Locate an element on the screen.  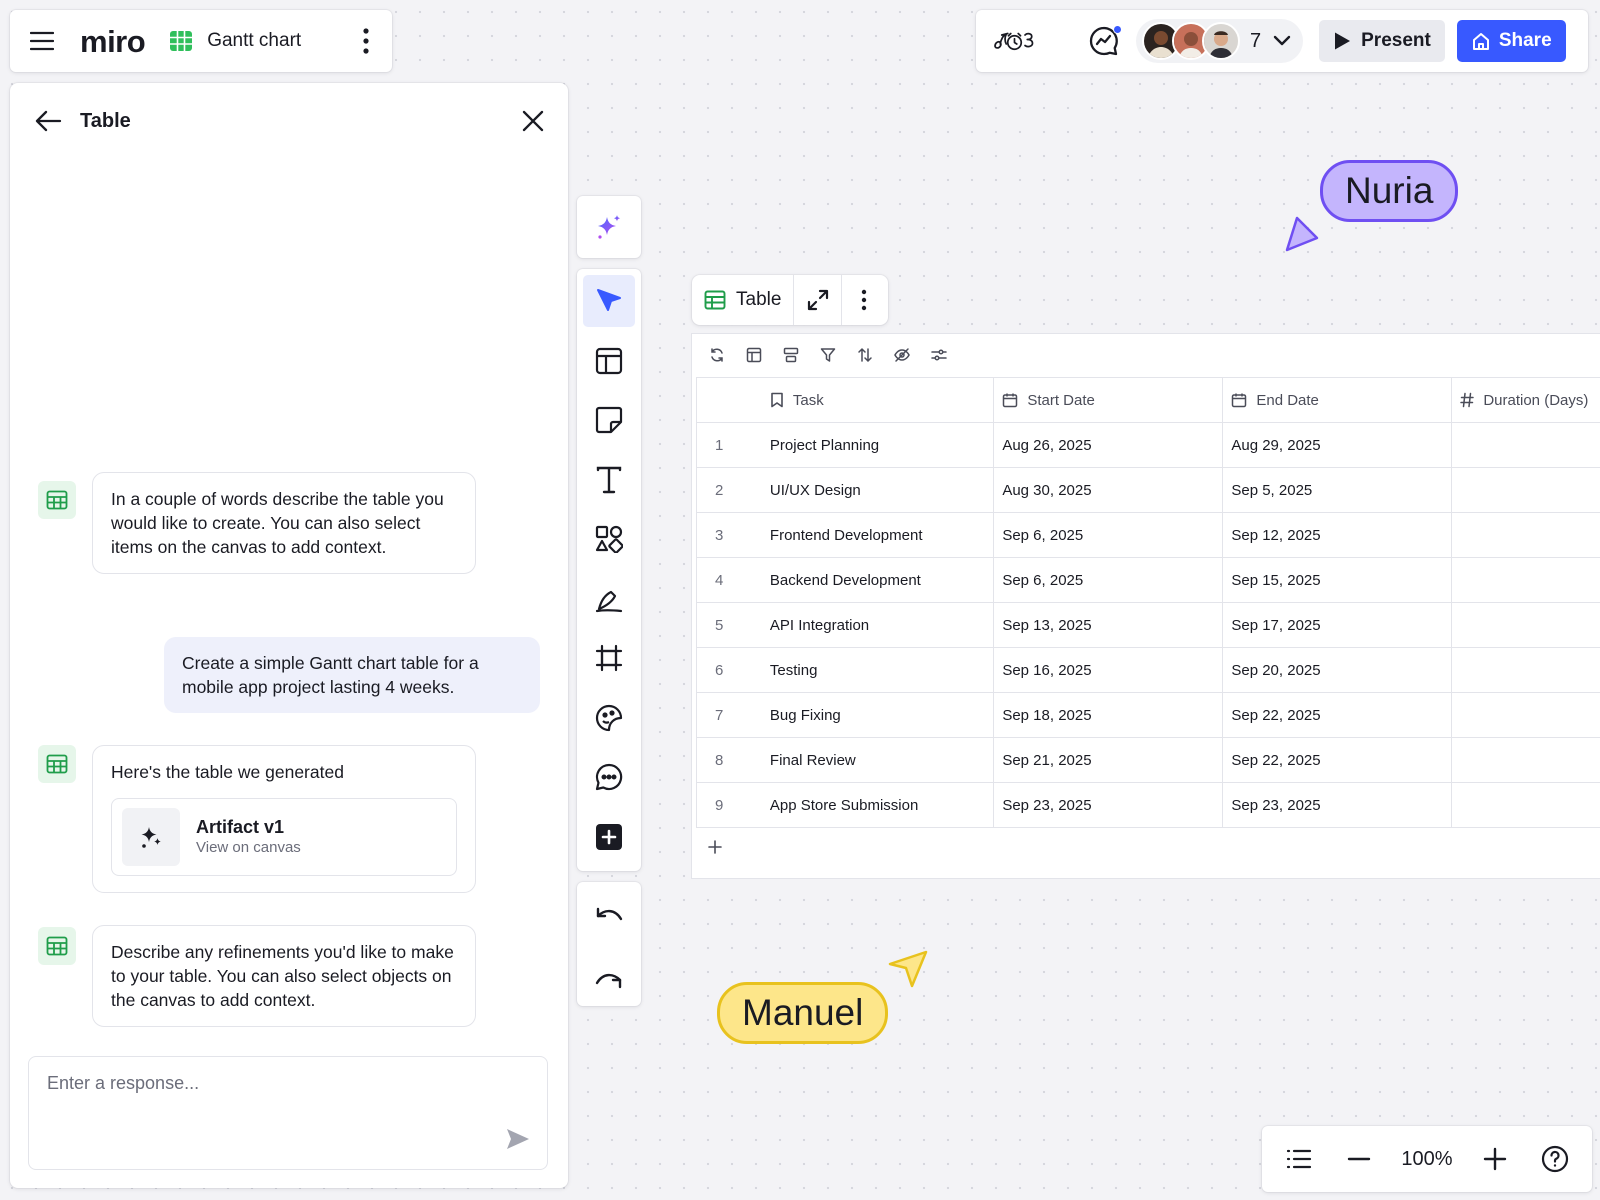
zoom-out-icon is located at coordinates (1359, 1159).